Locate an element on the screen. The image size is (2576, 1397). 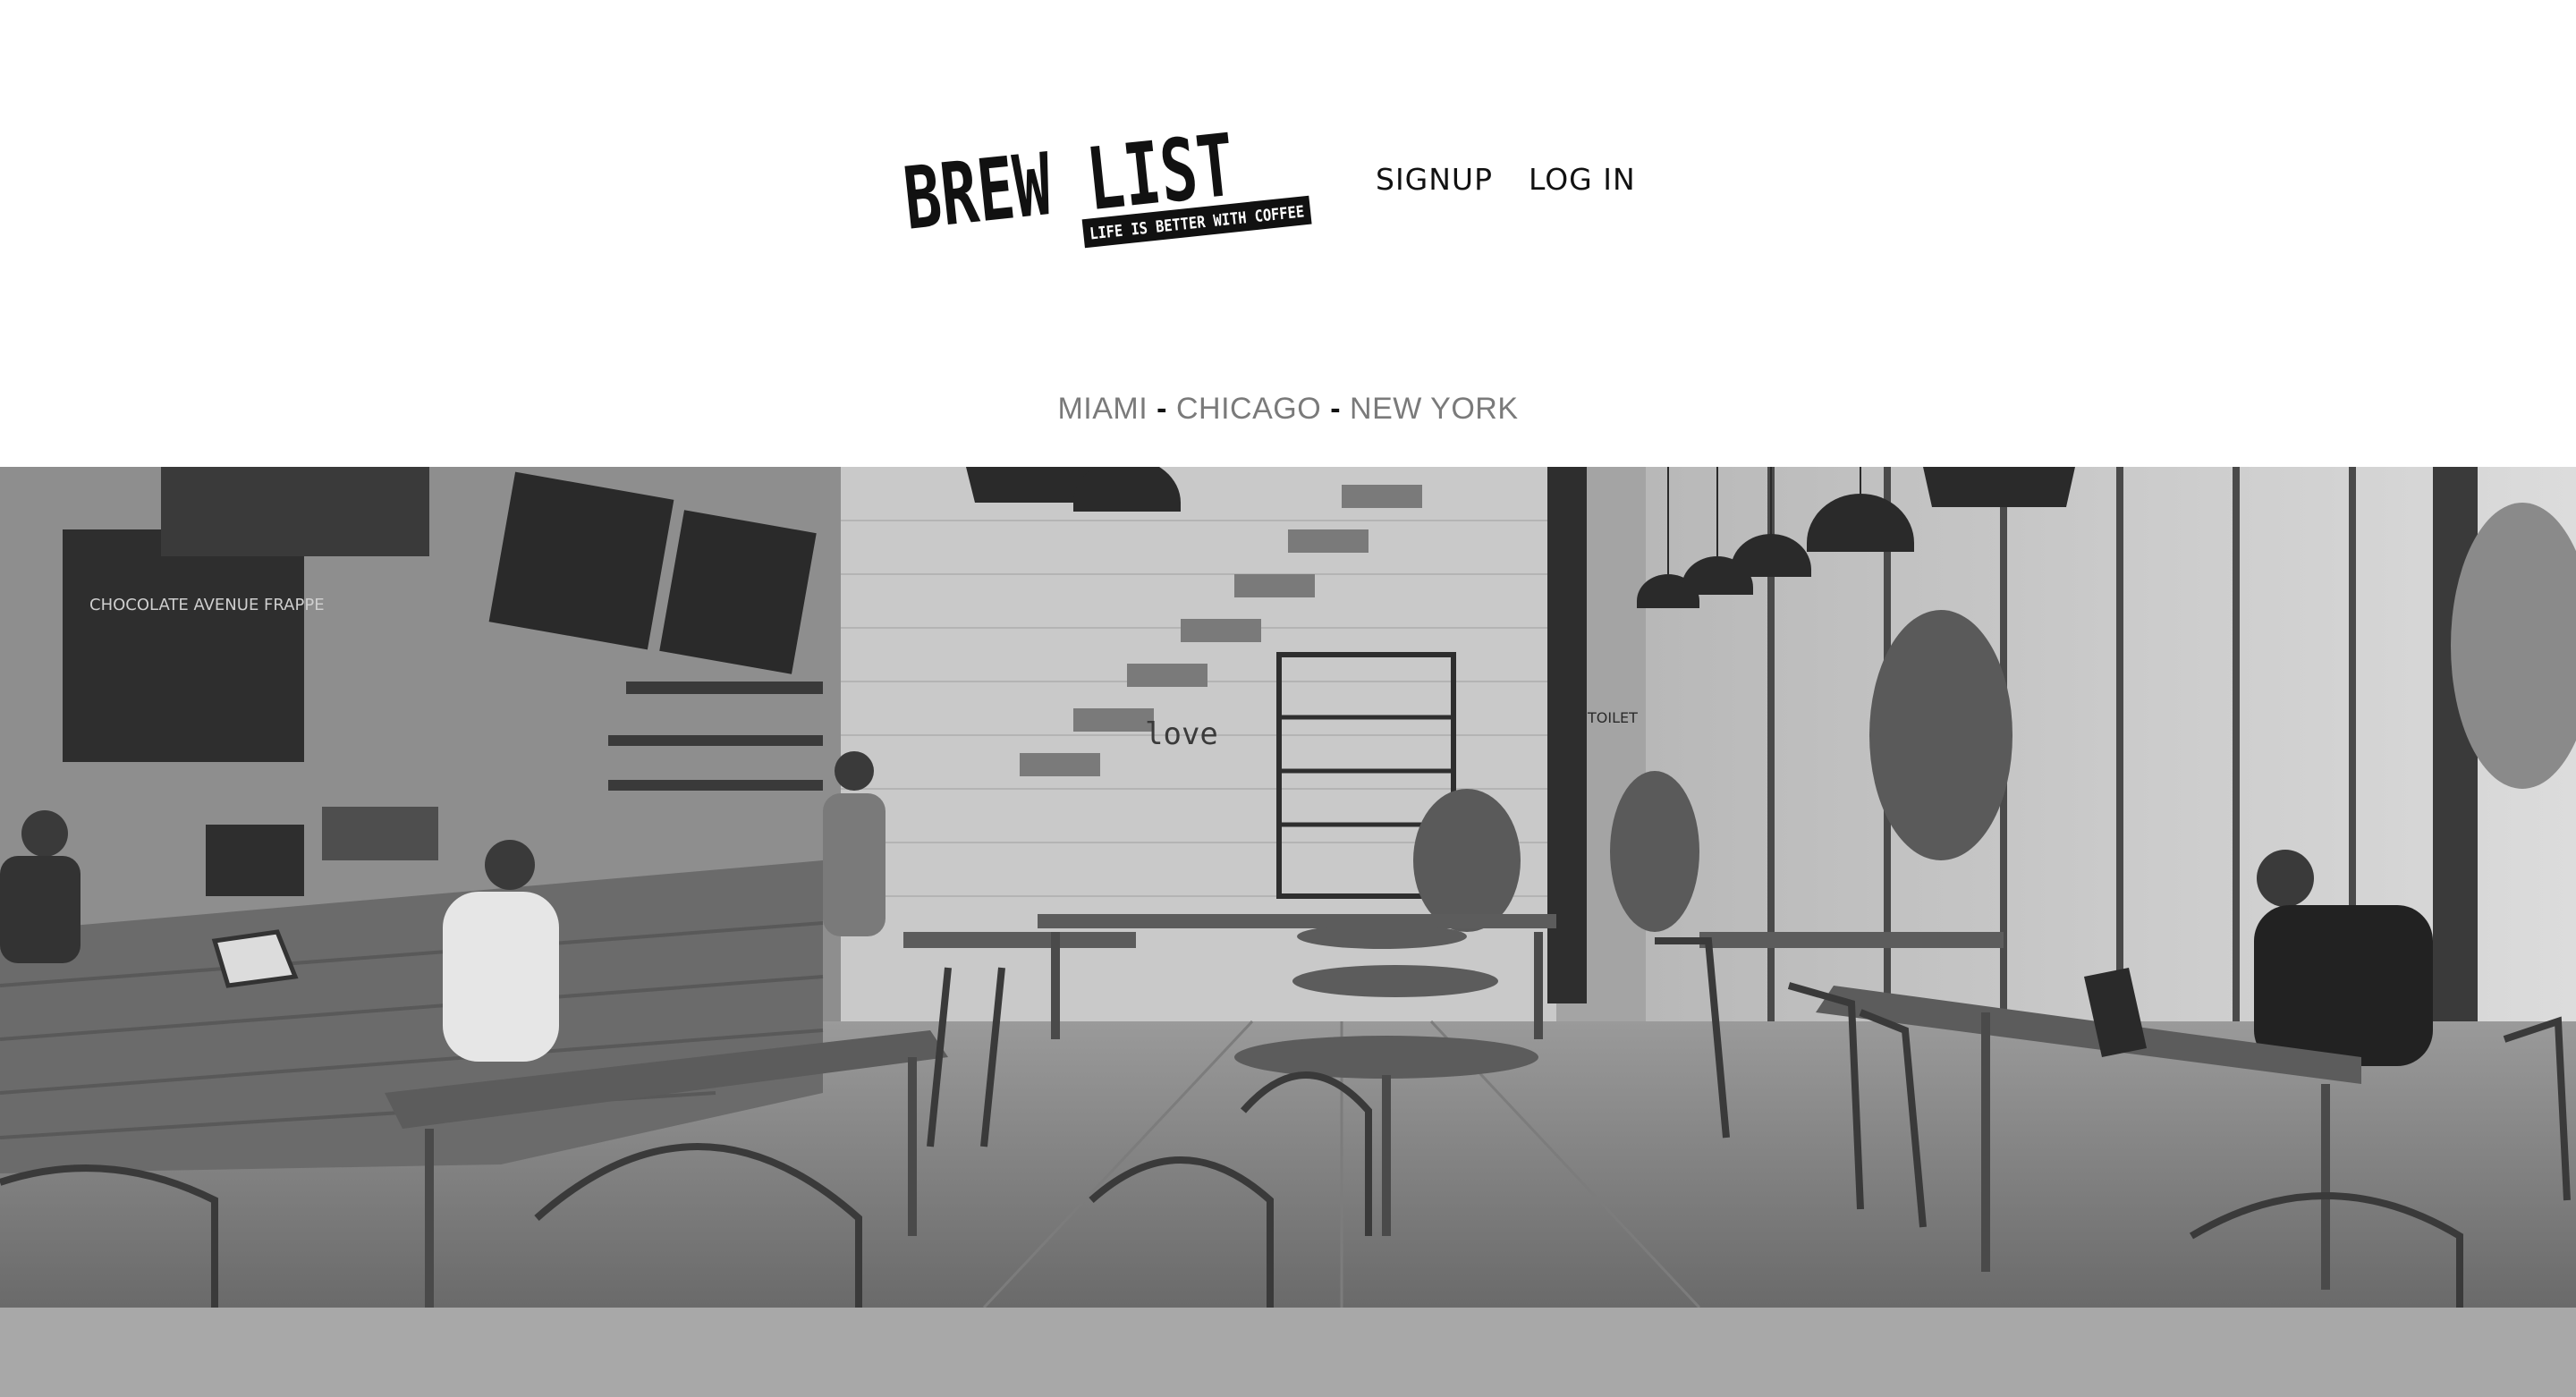
login-link: LOG IN is located at coordinates (1582, 180).